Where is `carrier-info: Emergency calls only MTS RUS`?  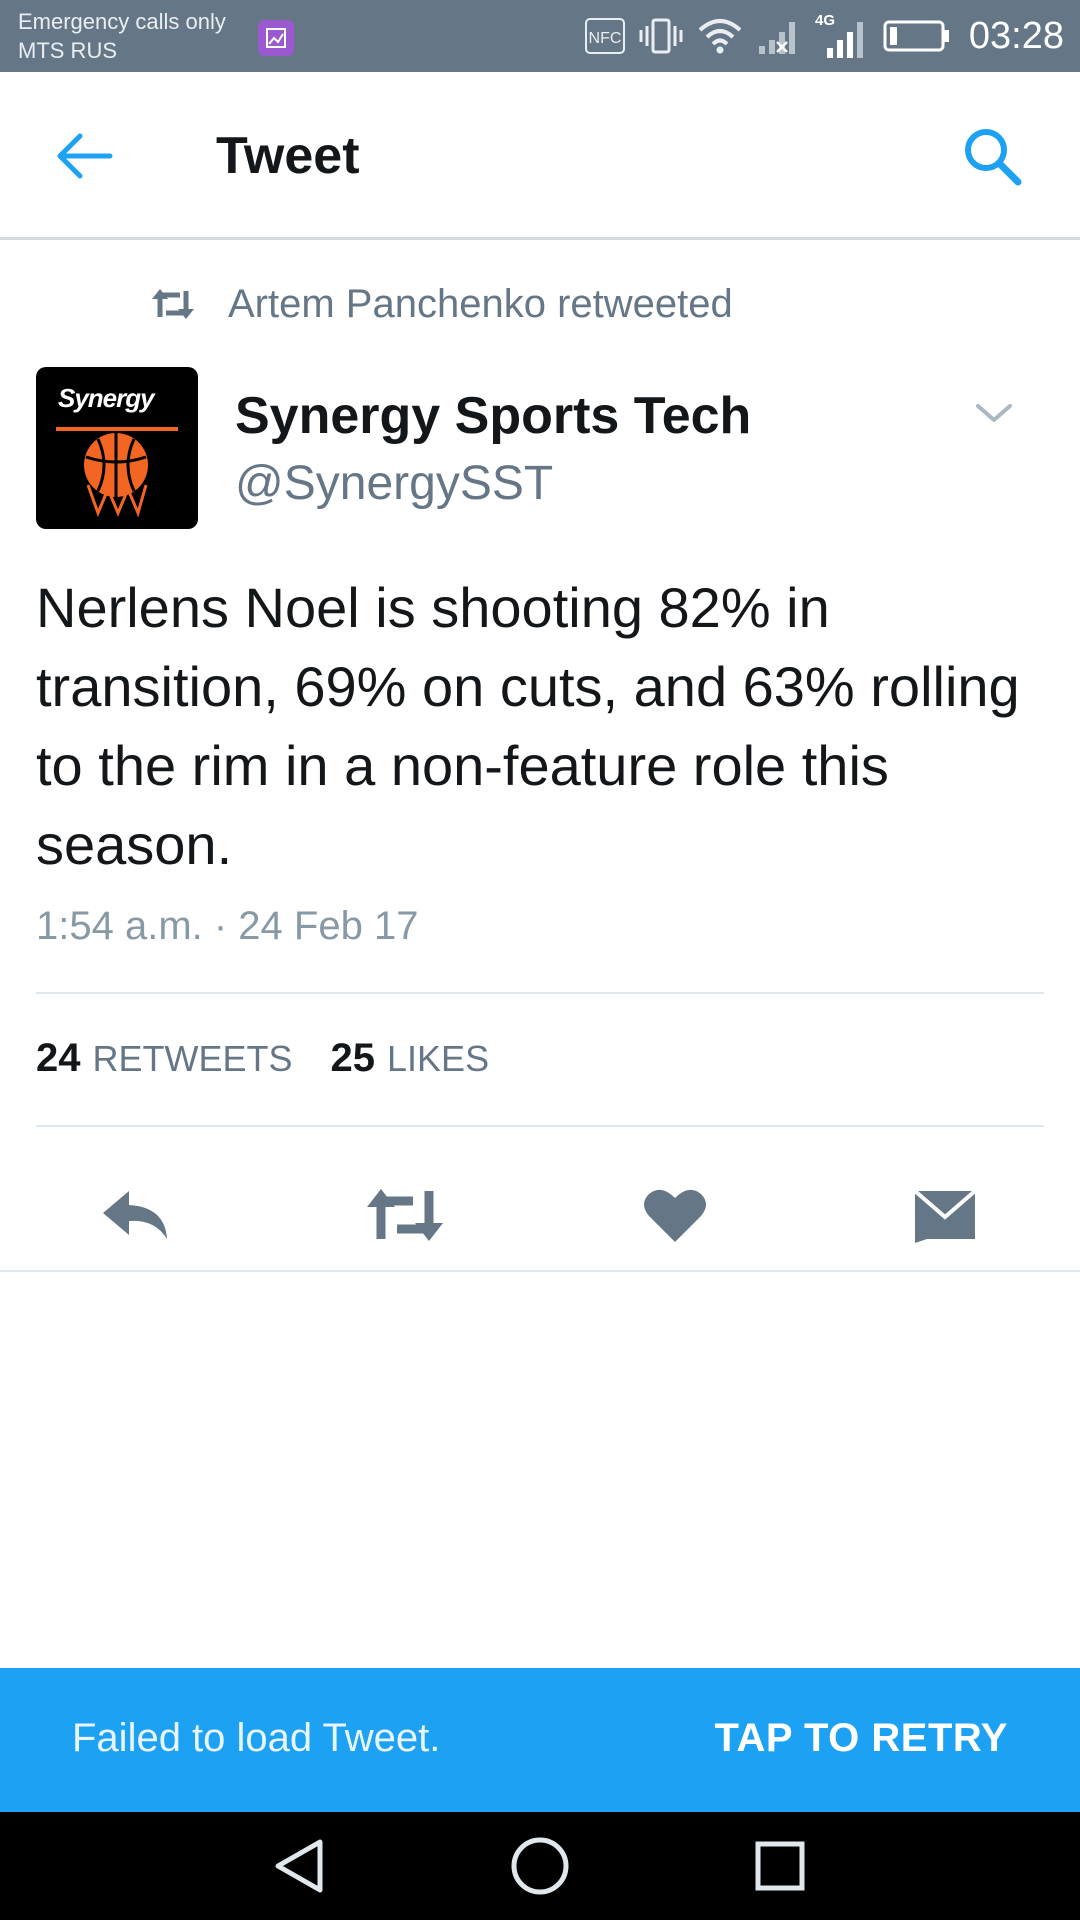
carrier-info: Emergency calls only MTS RUS is located at coordinates (122, 36).